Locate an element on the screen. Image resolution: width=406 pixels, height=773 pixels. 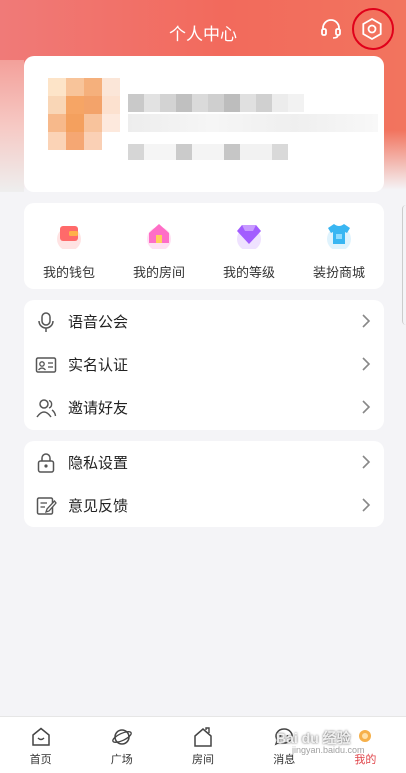
quick-action-label: 我的等级 is located at coordinates (248, 272).